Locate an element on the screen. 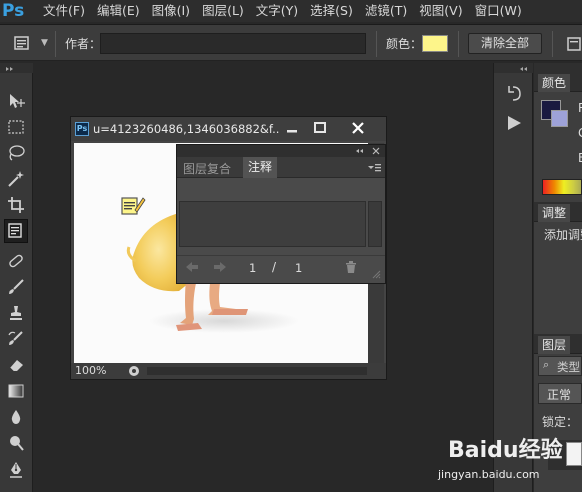  note-scrollbar is located at coordinates (375, 224).